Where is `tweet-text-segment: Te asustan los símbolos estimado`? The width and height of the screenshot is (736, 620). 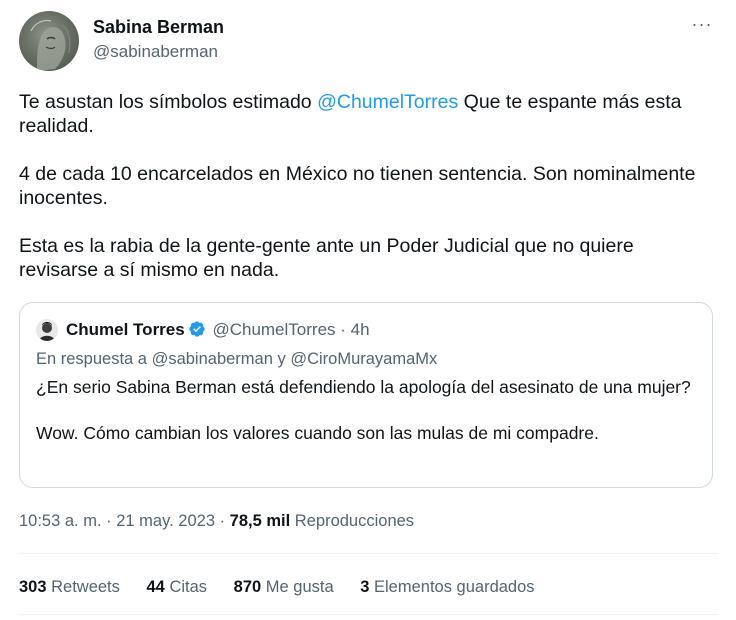 tweet-text-segment: Te asustan los símbolos estimado is located at coordinates (168, 102).